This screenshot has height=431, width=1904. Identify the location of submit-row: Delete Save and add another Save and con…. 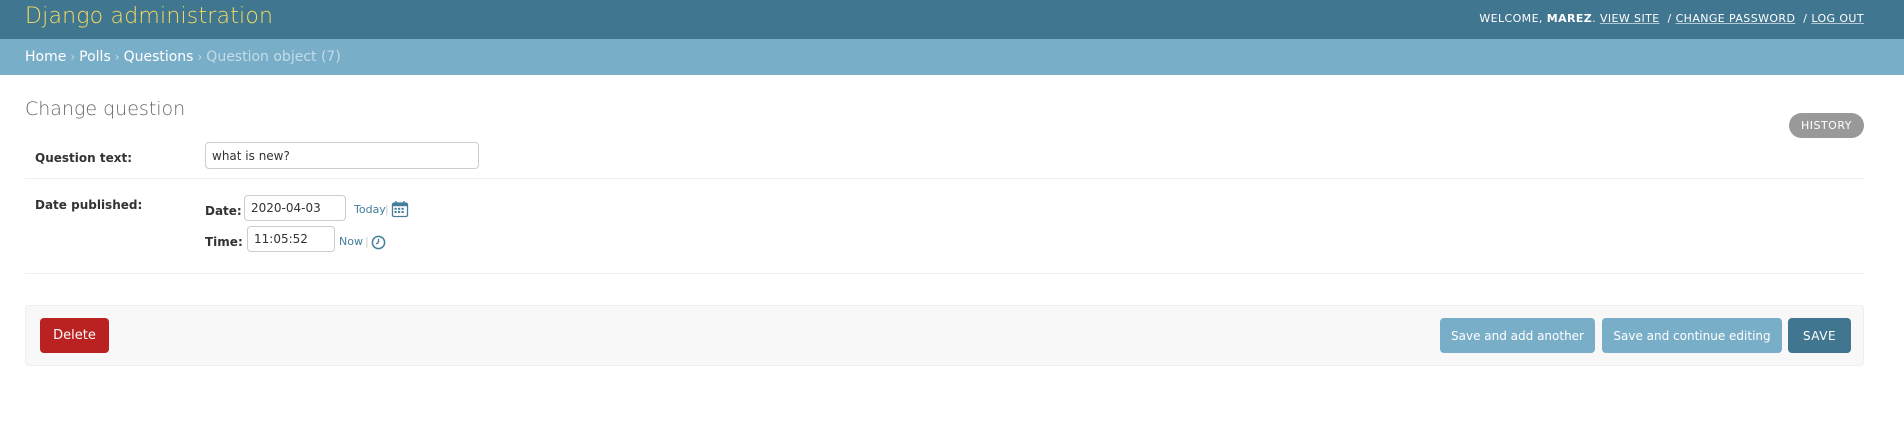
(944, 335).